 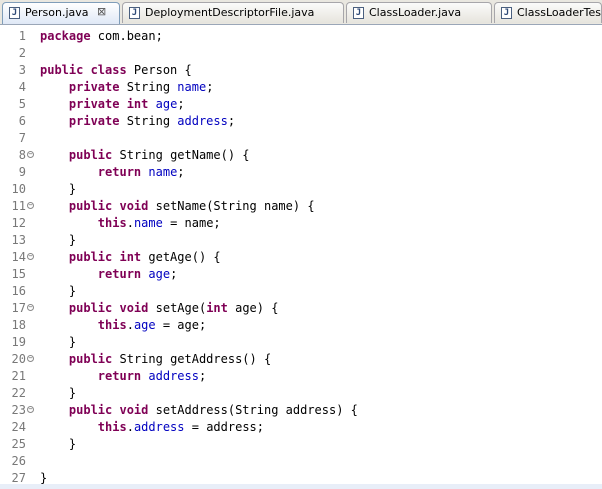 I want to click on keyword-token: public void, so click(x=108, y=206).